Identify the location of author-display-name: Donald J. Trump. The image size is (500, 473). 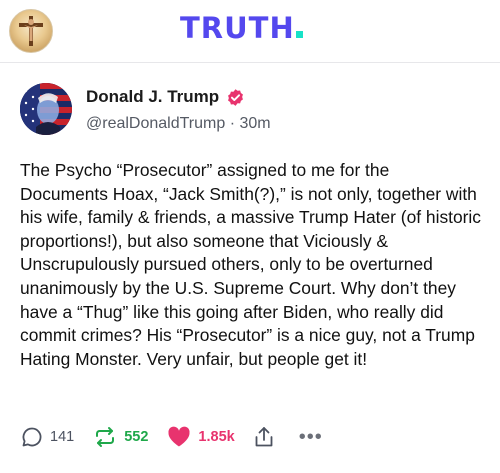
(152, 97).